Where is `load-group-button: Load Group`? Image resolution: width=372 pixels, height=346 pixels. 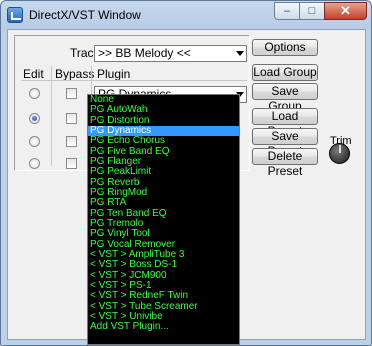
load-group-button: Load Group is located at coordinates (285, 72).